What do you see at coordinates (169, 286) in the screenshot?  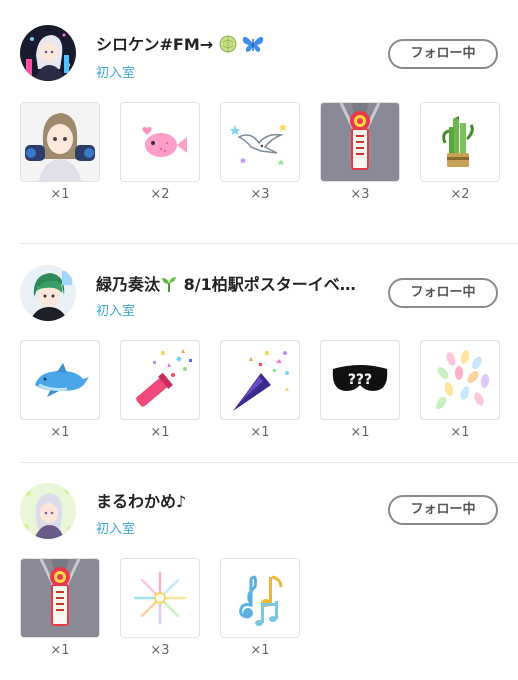 I see `seedling-icon` at bounding box center [169, 286].